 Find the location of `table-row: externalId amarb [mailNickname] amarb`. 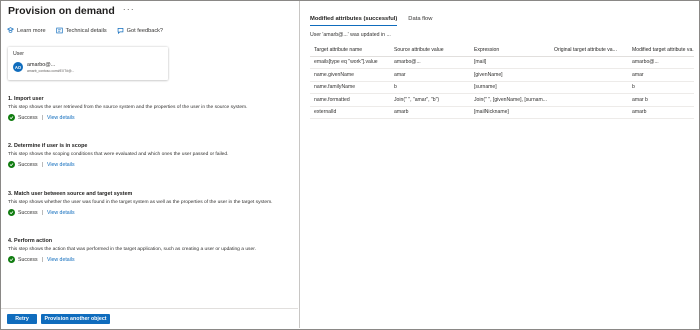

table-row: externalId amarb [mailNickname] amarb is located at coordinates (502, 112).